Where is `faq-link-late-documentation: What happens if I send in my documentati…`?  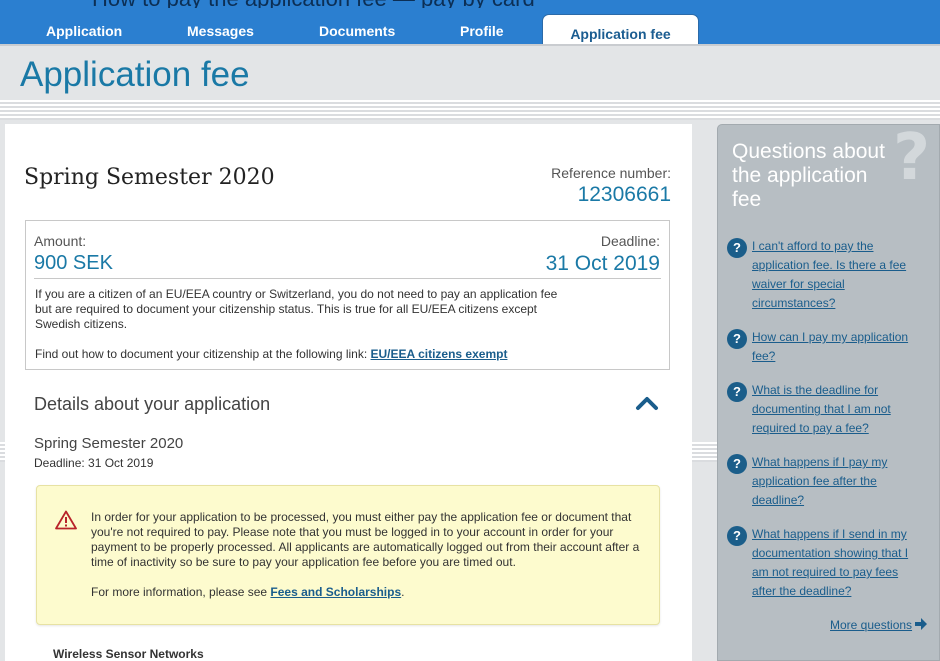
faq-link-late-documentation: What happens if I send in my documentati… is located at coordinates (834, 563).